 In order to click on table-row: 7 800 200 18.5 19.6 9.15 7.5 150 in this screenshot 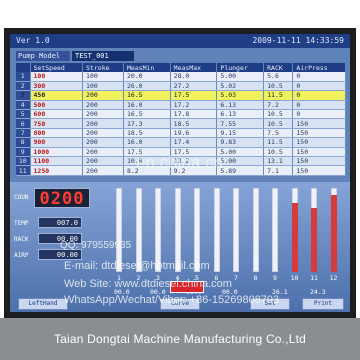, I will do `click(181, 133)`.